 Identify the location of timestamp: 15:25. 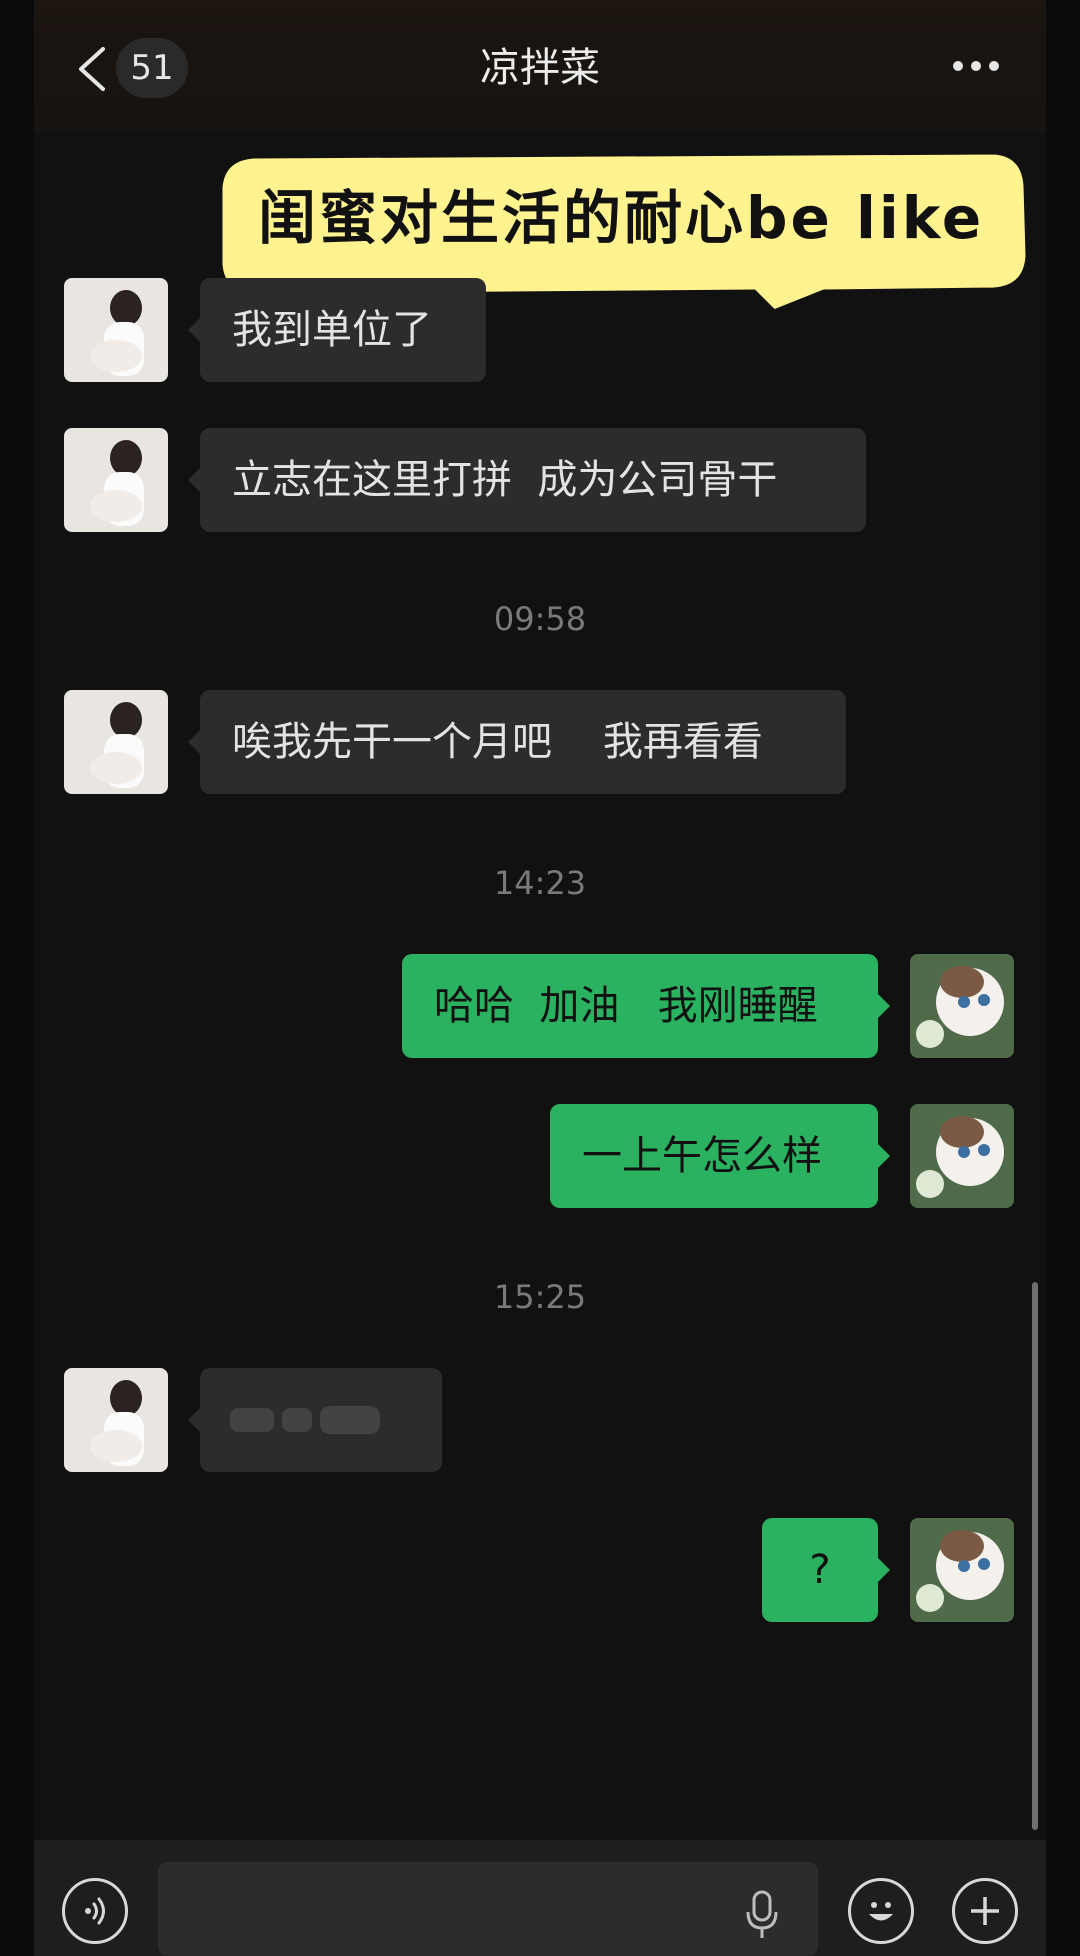
(540, 1297).